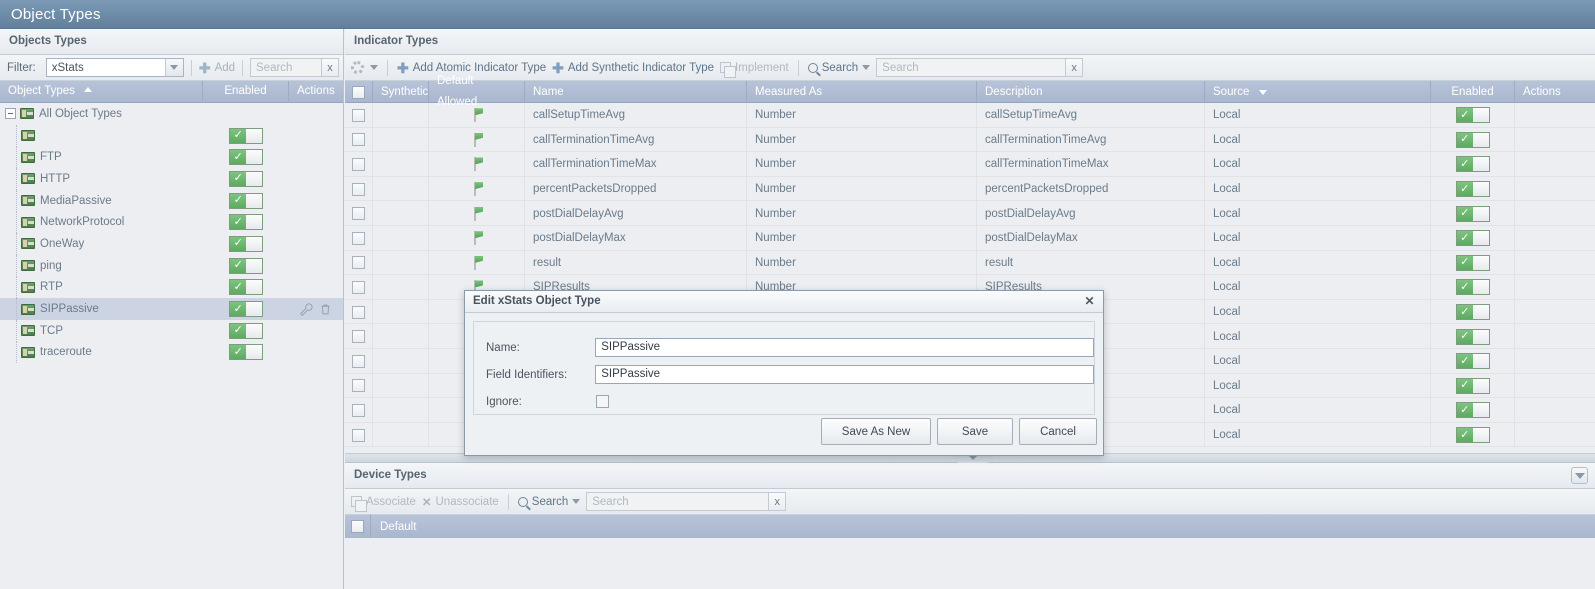 The width and height of the screenshot is (1595, 589). What do you see at coordinates (476, 115) in the screenshot?
I see `flag-icon` at bounding box center [476, 115].